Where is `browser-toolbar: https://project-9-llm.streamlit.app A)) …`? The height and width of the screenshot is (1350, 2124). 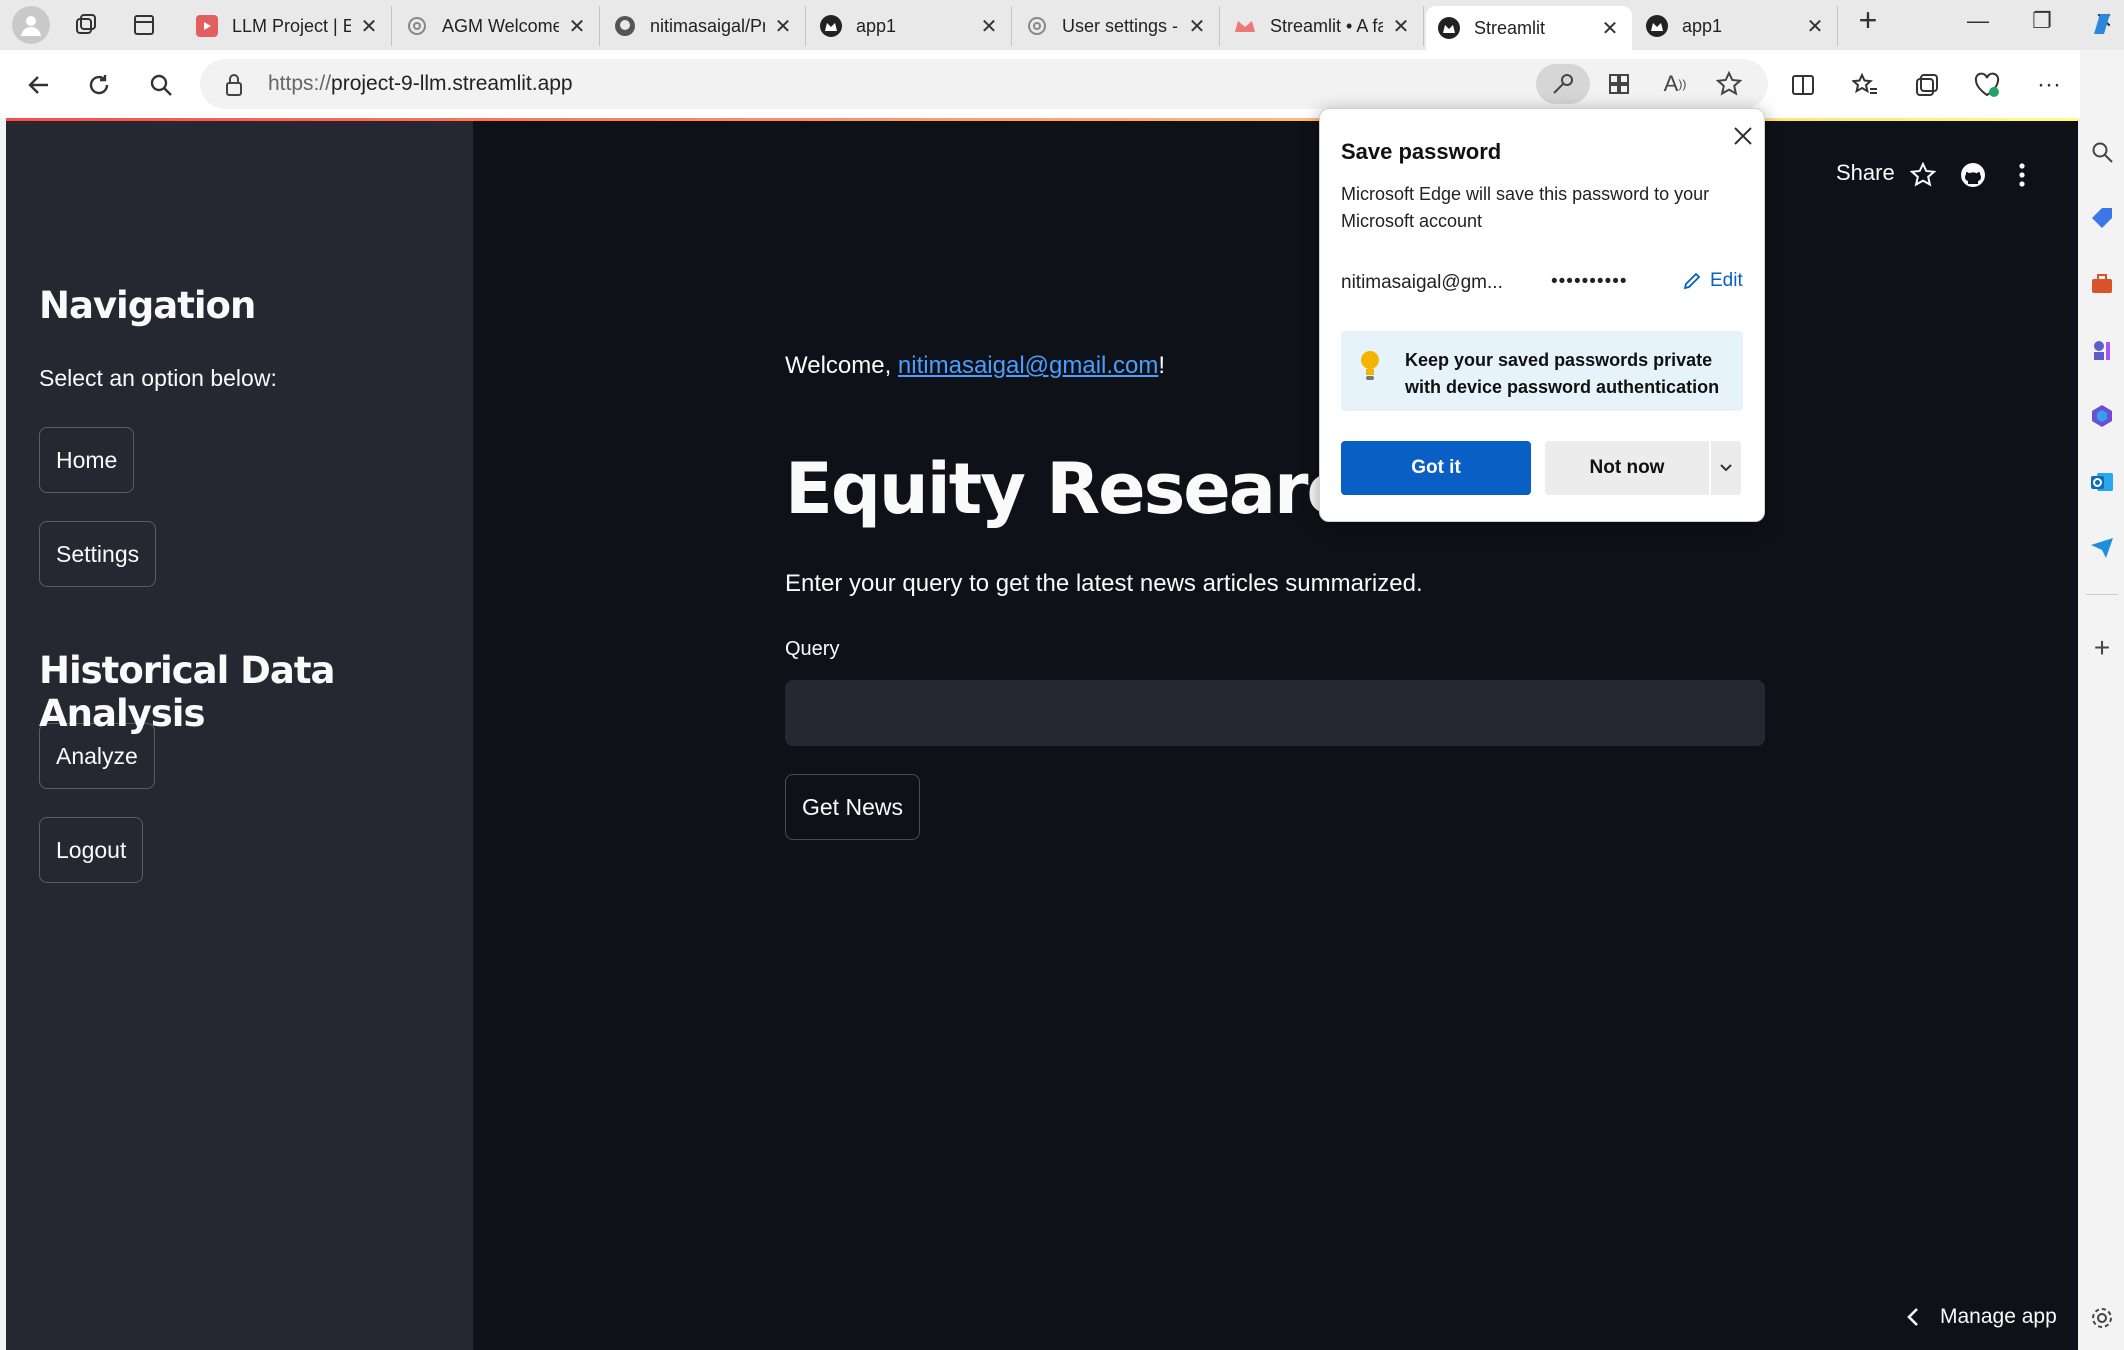
browser-toolbar: https://project-9-llm.streamlit.app A)) … is located at coordinates (1040, 84).